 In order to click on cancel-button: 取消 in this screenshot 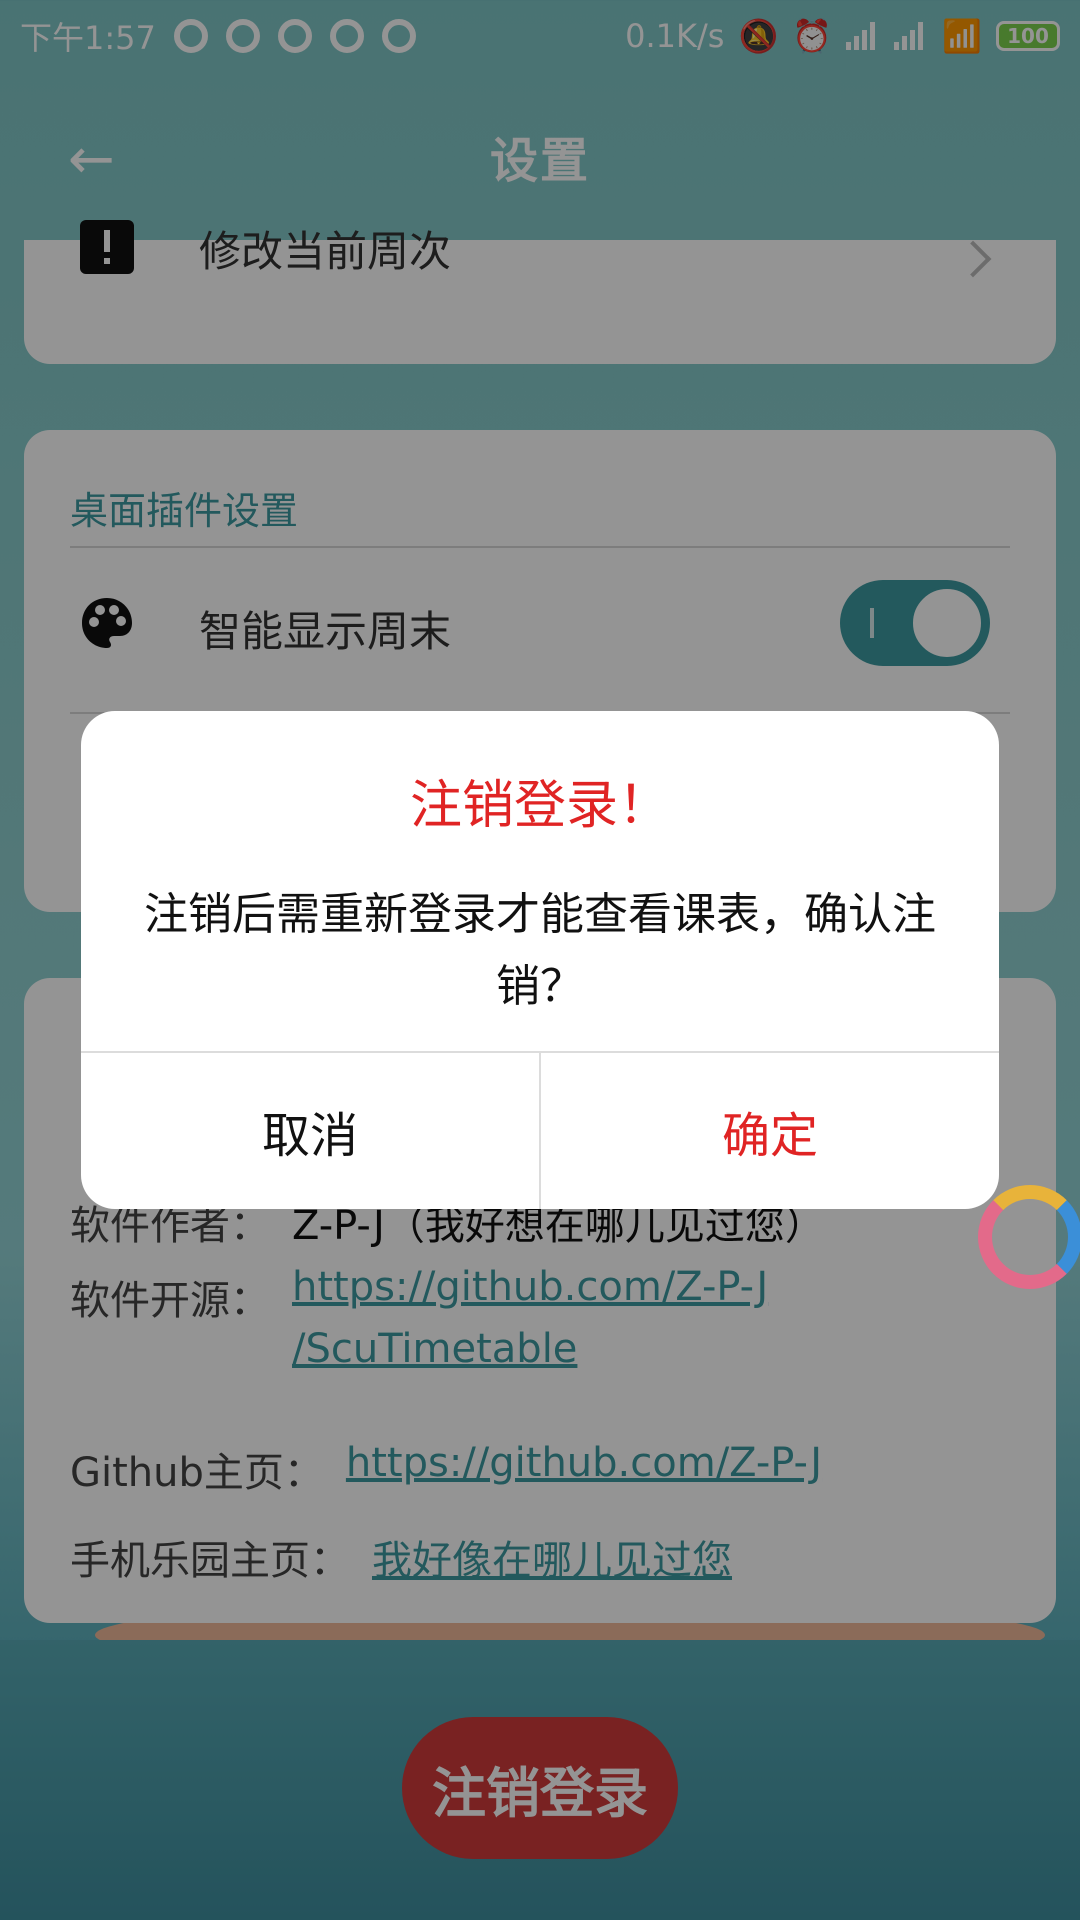, I will do `click(310, 1131)`.